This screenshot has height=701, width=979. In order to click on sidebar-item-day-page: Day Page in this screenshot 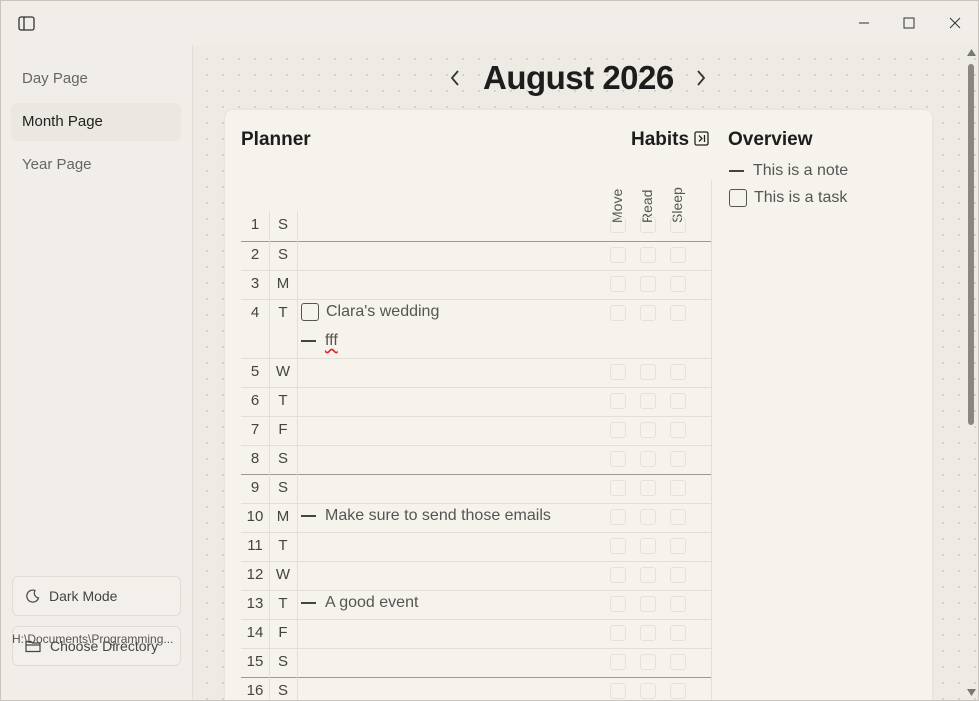, I will do `click(96, 79)`.